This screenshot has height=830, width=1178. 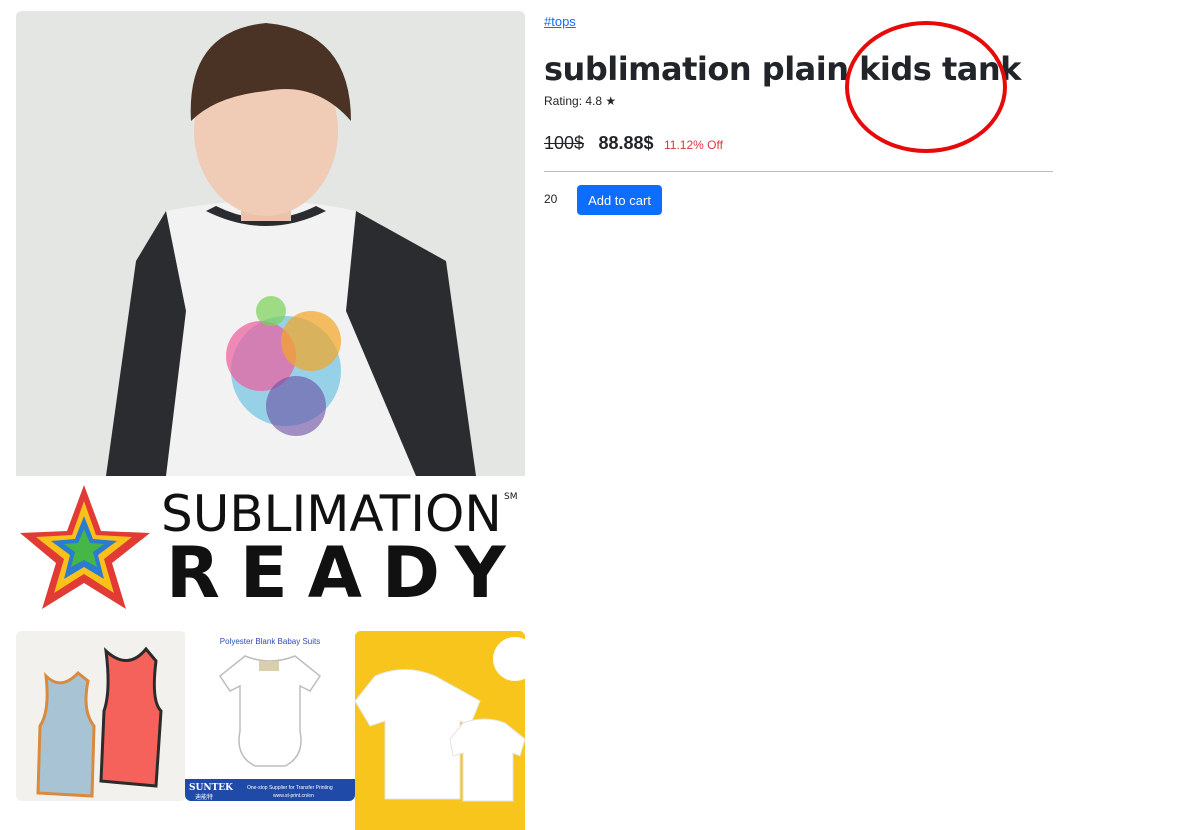 What do you see at coordinates (619, 200) in the screenshot?
I see `add-to-cart-button: Add to cart` at bounding box center [619, 200].